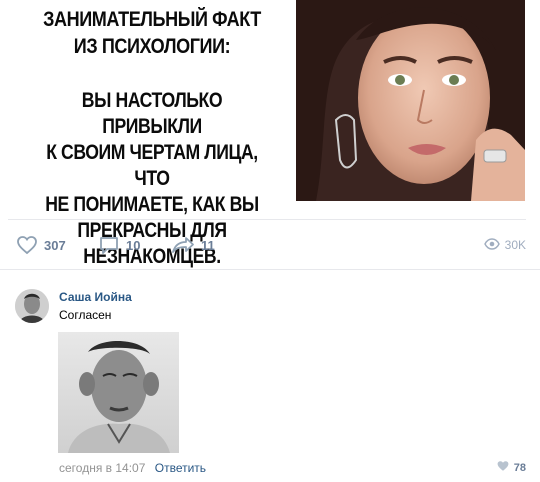 Image resolution: width=540 pixels, height=482 pixels. What do you see at coordinates (133, 245) in the screenshot?
I see `comment-count: 10` at bounding box center [133, 245].